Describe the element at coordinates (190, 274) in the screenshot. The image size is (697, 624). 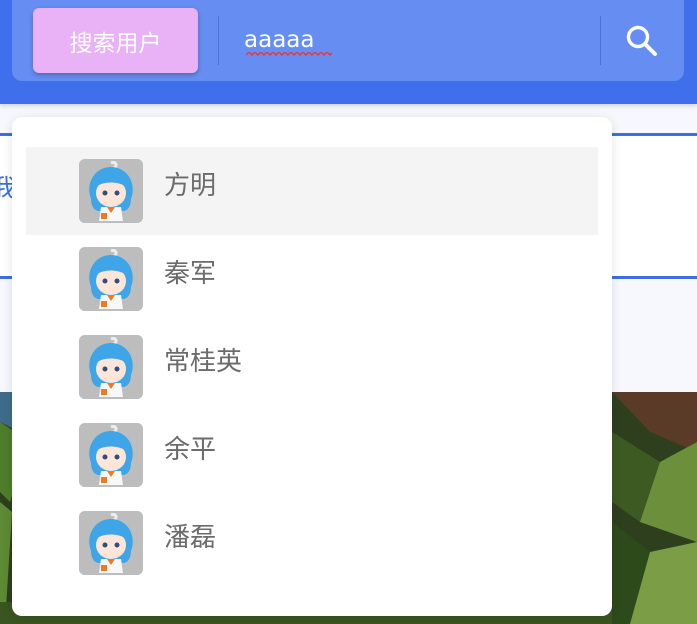
I see `user-name: 秦军` at that location.